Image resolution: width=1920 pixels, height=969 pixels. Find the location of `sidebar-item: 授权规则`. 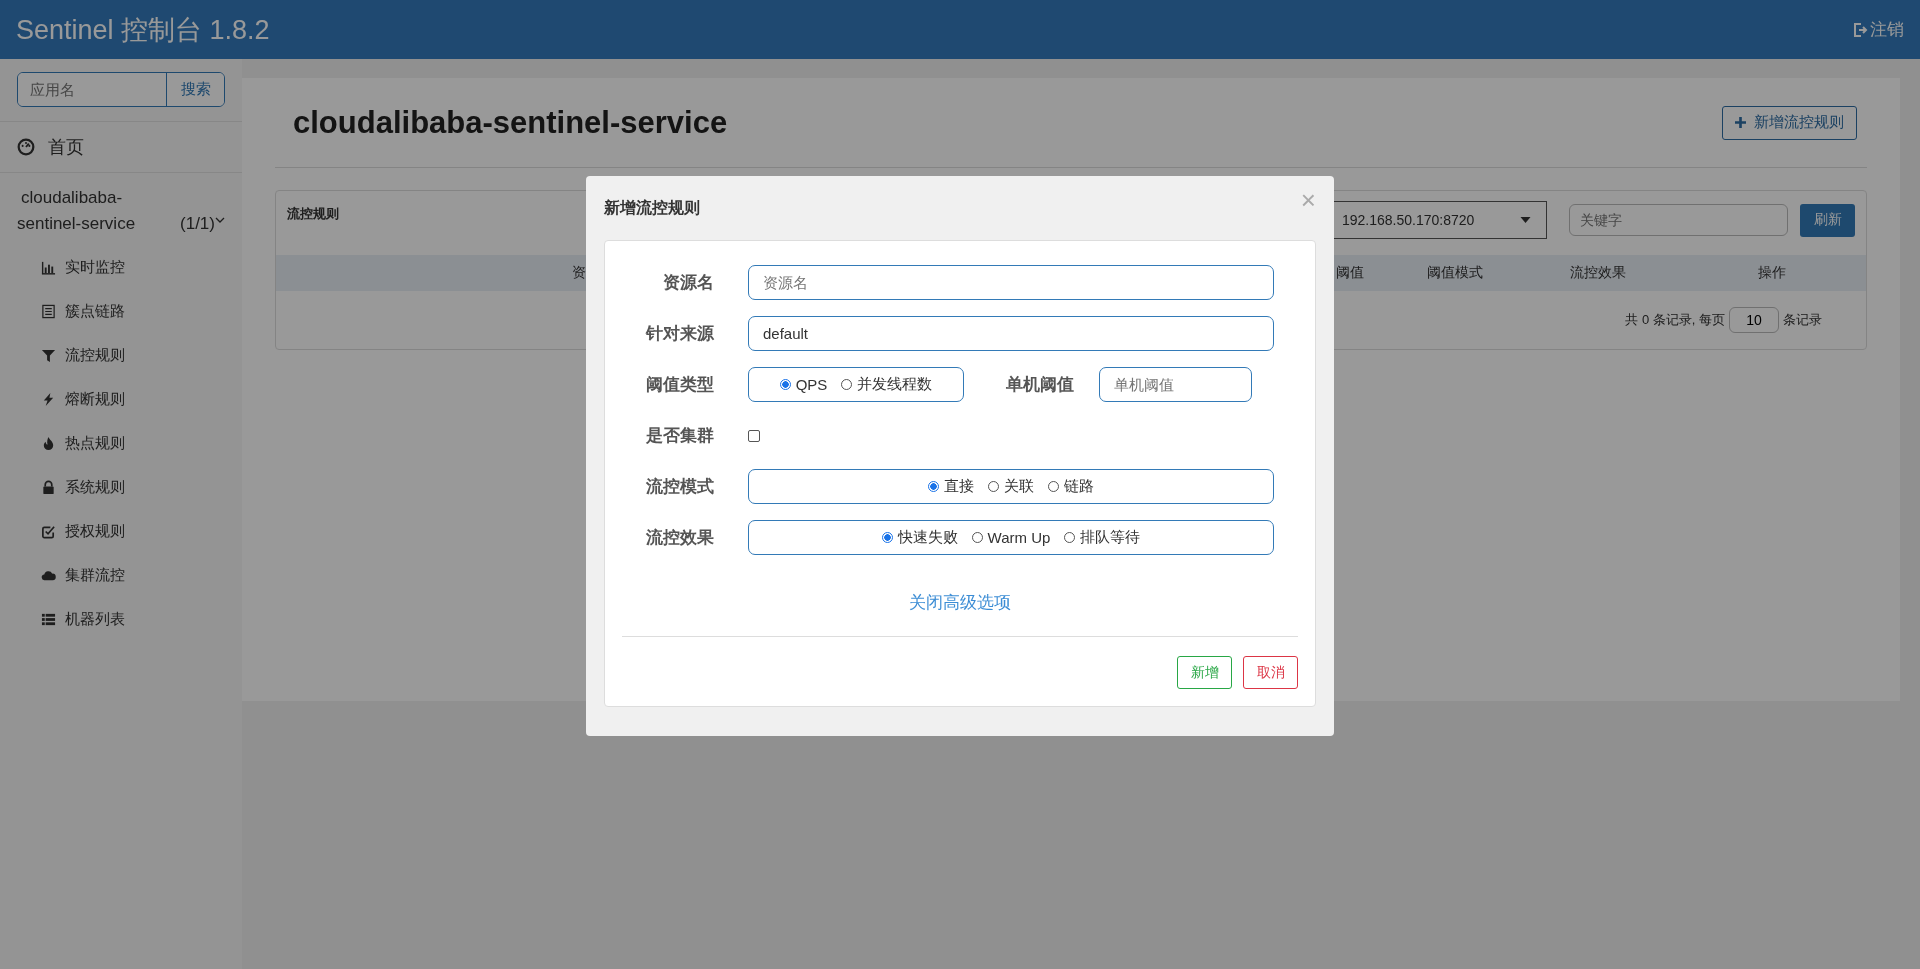

sidebar-item: 授权规则 is located at coordinates (121, 531).